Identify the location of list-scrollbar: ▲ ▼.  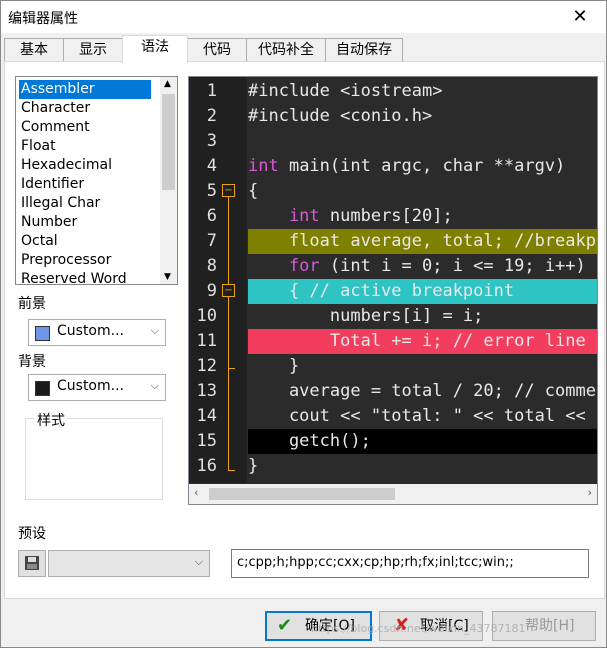
(168, 180).